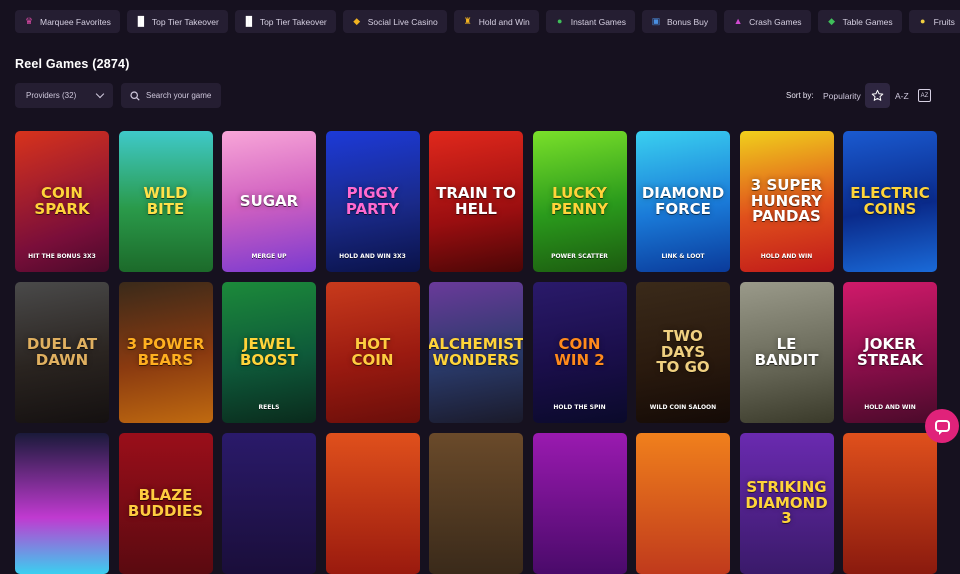 This screenshot has width=960, height=574. What do you see at coordinates (842, 96) in the screenshot?
I see `sort-popularity-option: Popularity` at bounding box center [842, 96].